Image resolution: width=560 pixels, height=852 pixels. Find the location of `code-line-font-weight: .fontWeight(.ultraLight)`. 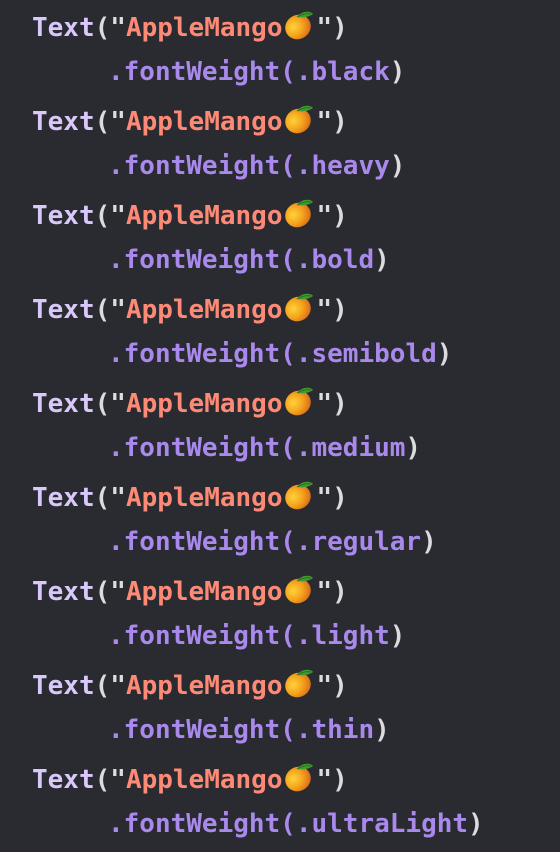

code-line-font-weight: .fontWeight(.ultraLight) is located at coordinates (296, 824).